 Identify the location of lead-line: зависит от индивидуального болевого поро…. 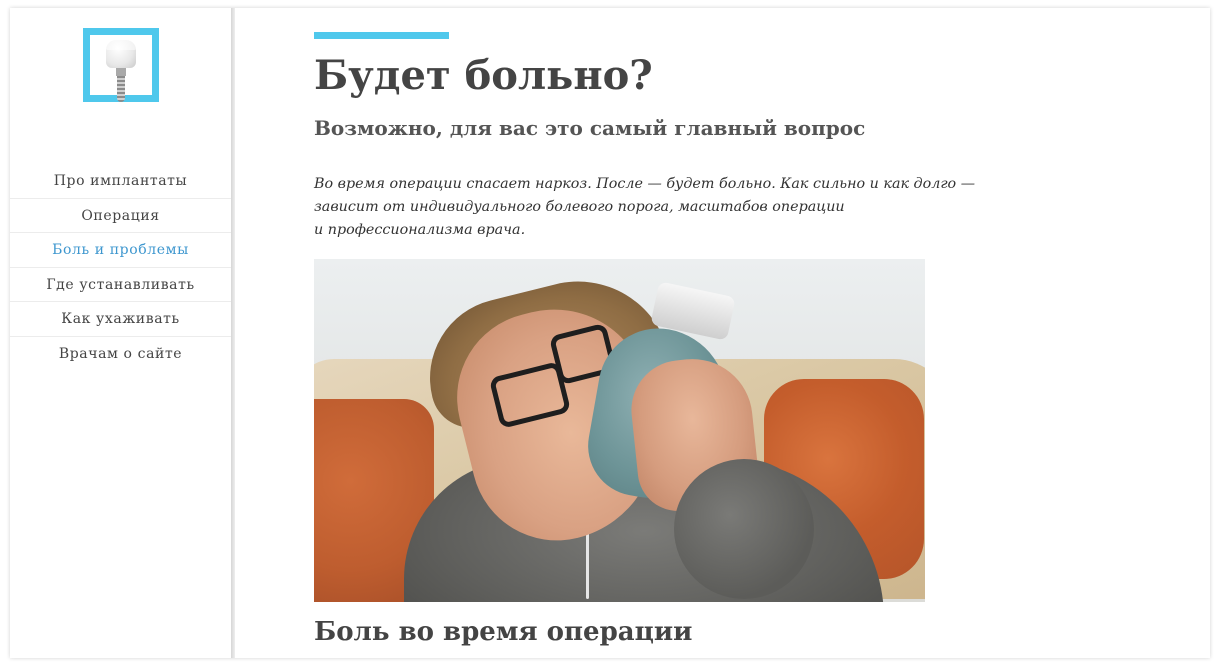
(579, 207).